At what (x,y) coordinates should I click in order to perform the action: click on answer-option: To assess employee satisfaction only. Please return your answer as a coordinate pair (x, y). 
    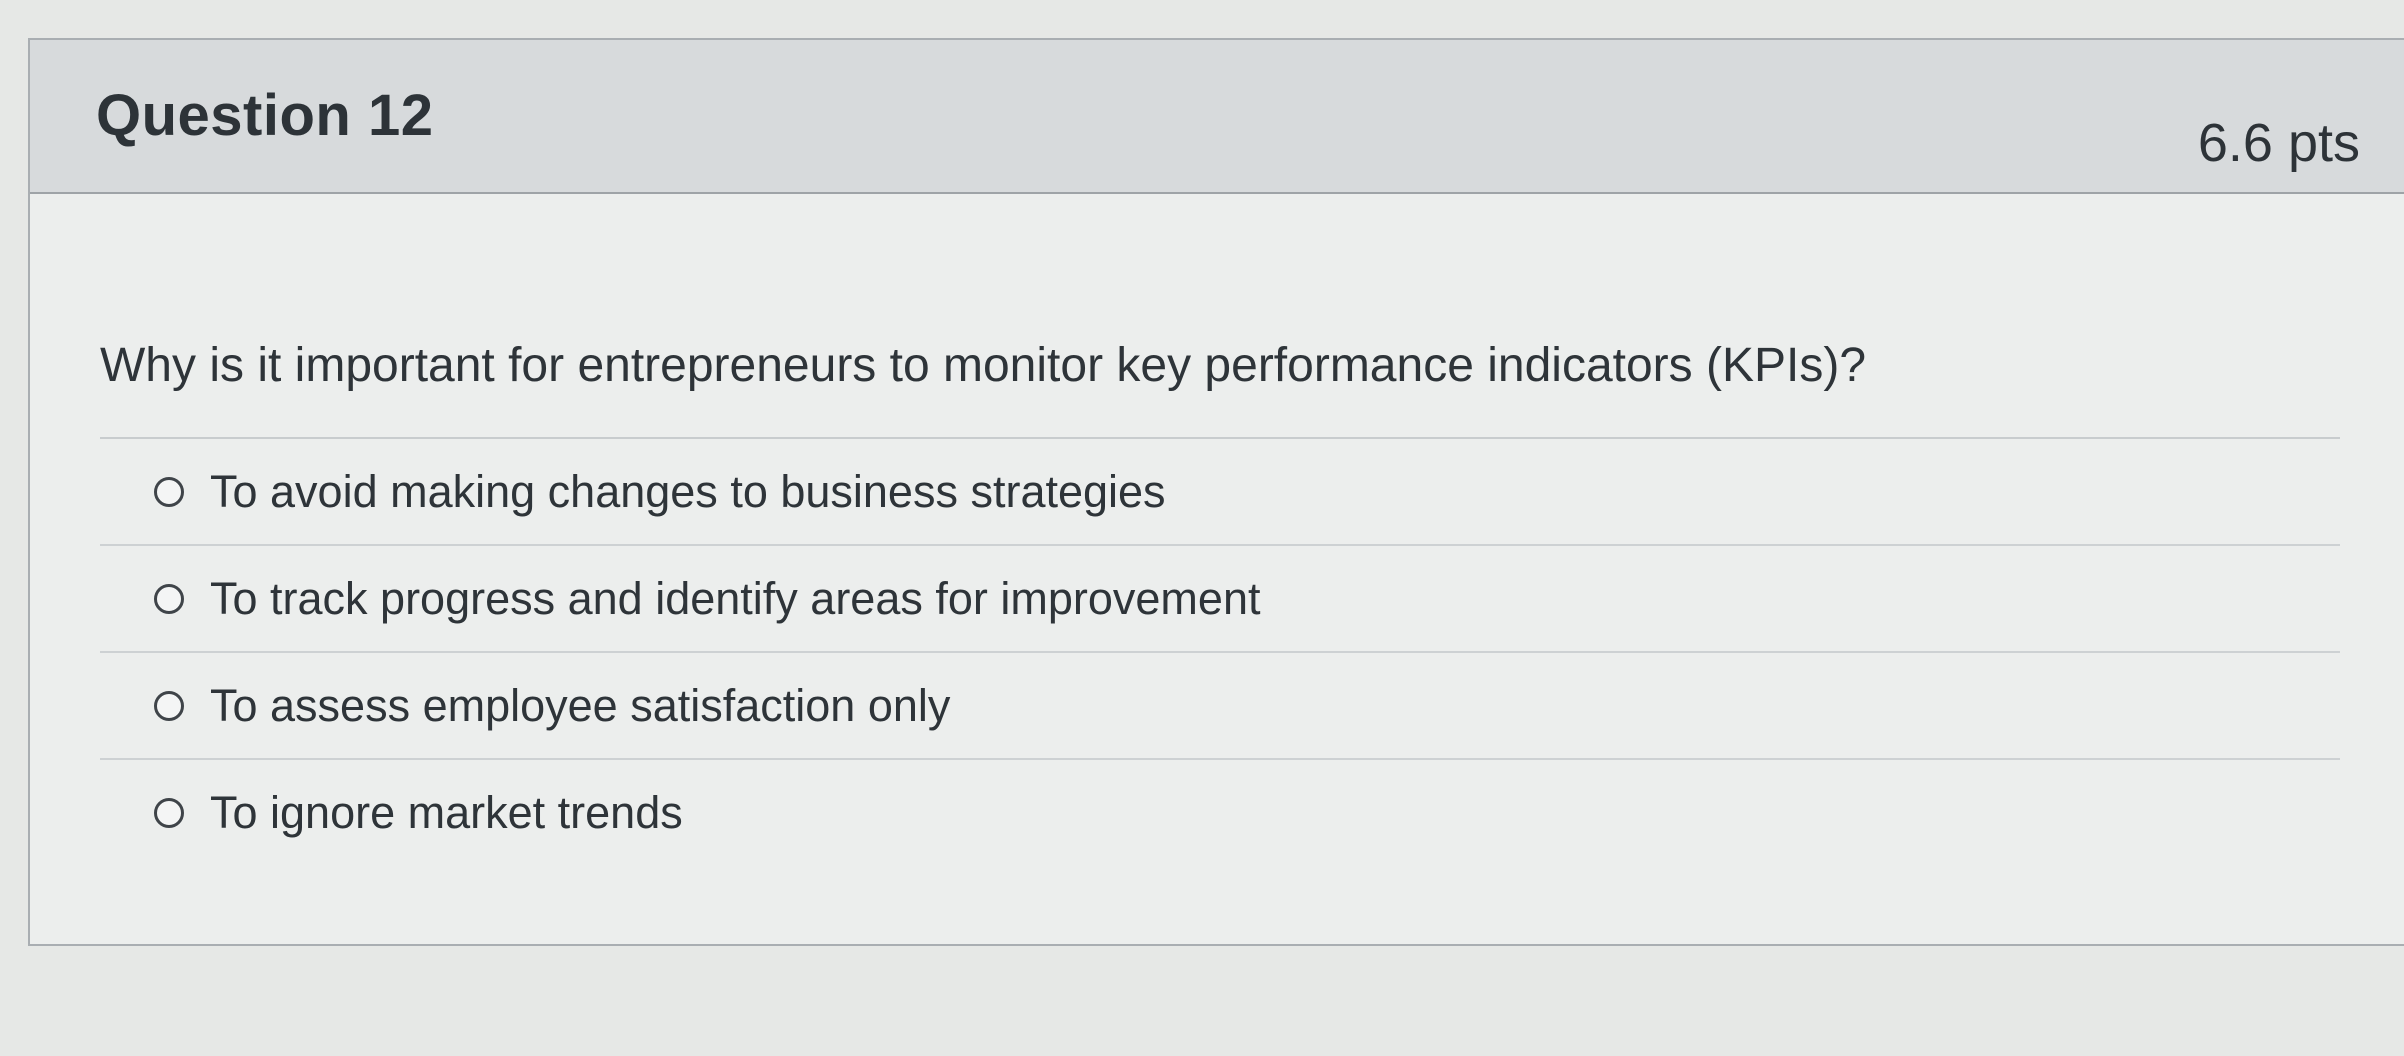
    Looking at the image, I should click on (1220, 706).